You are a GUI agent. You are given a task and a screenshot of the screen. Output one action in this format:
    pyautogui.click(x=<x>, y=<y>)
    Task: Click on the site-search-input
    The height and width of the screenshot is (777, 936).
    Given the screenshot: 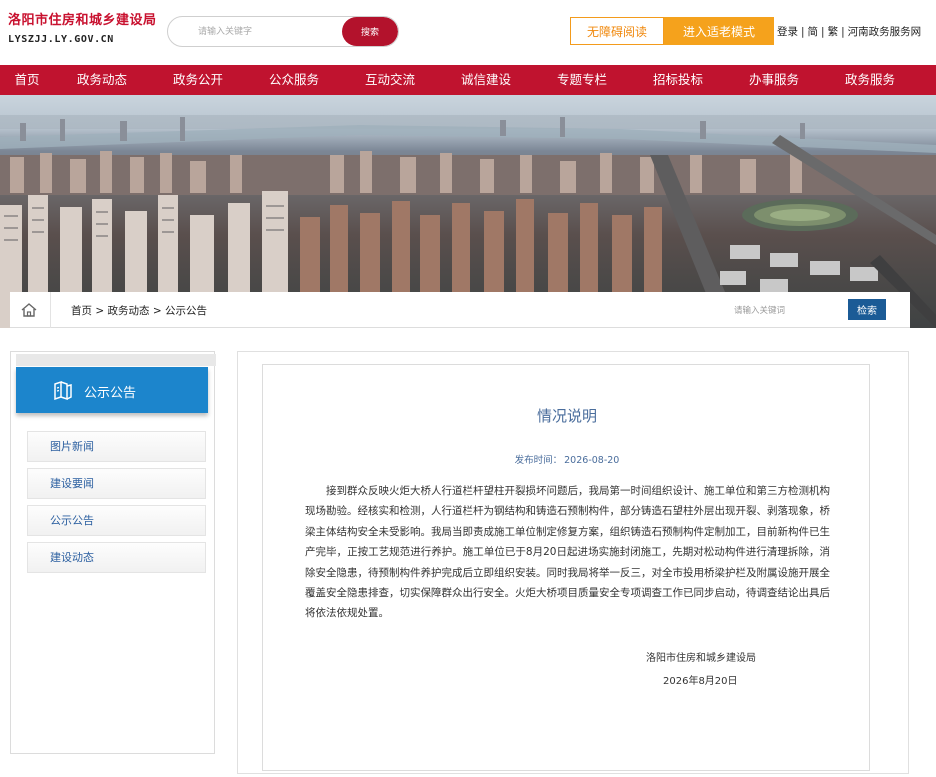 What is the action you would take?
    pyautogui.click(x=782, y=311)
    